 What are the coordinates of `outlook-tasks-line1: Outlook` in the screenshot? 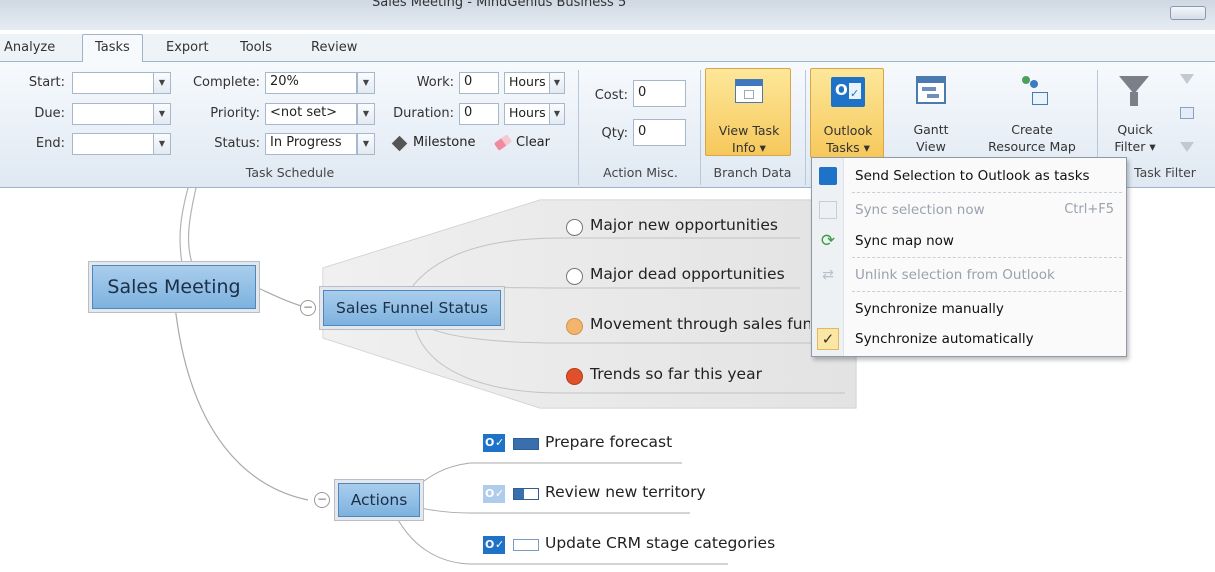 It's located at (848, 130).